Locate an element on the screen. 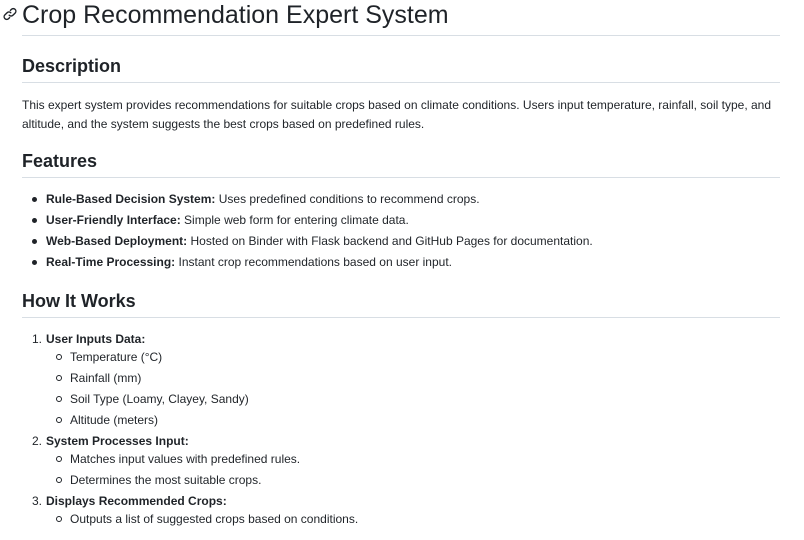 This screenshot has width=804, height=540. feature-label: Web-Based Deployment: is located at coordinates (117, 241).